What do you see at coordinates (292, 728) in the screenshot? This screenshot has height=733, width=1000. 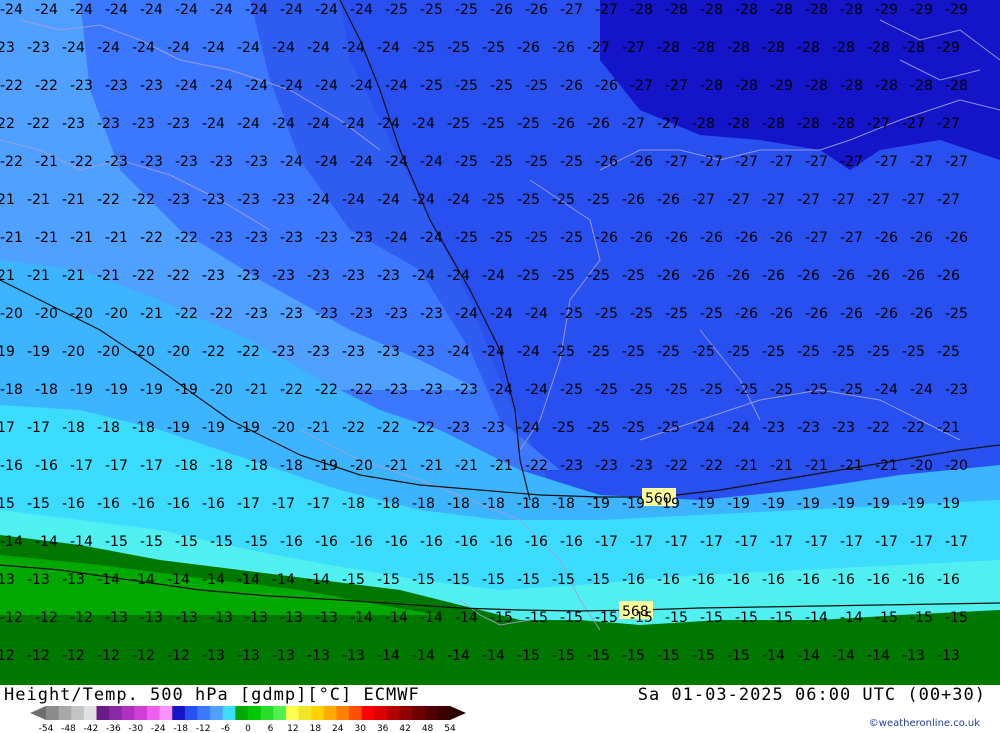 I see `legend-tick-label: 12` at bounding box center [292, 728].